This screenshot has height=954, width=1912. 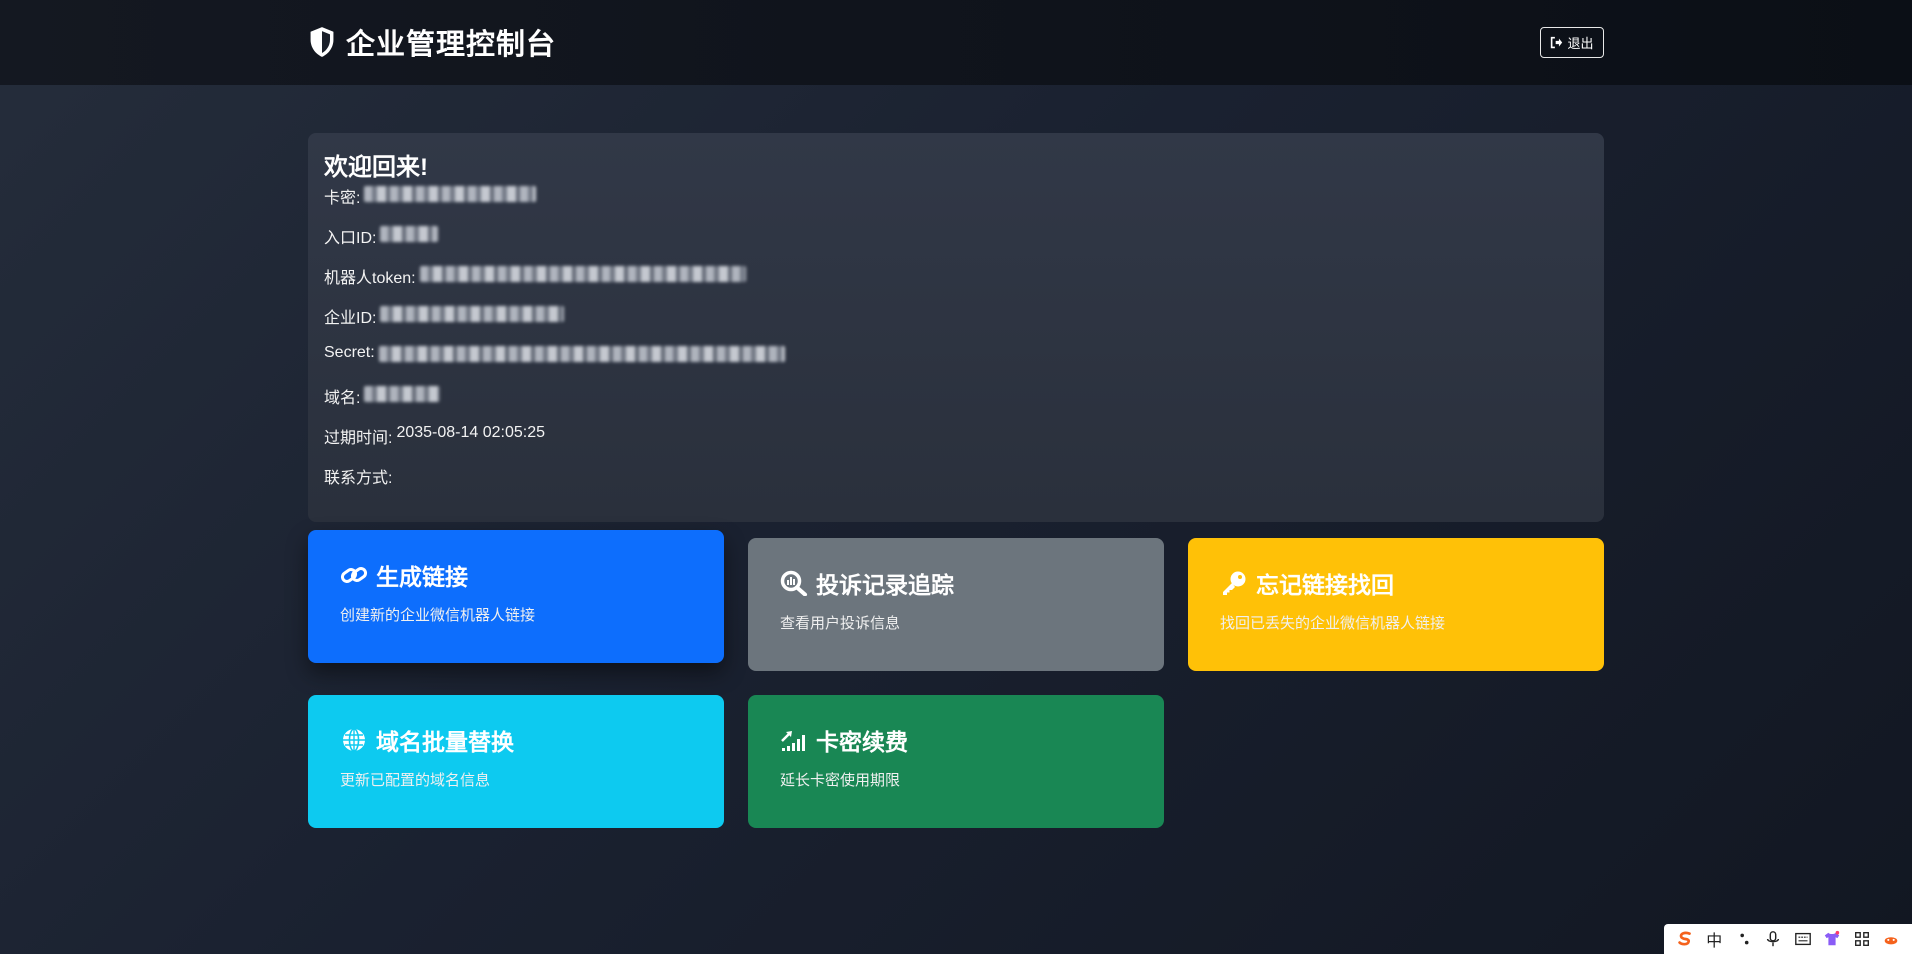 What do you see at coordinates (370, 278) in the screenshot?
I see `info-label: 机器人token:` at bounding box center [370, 278].